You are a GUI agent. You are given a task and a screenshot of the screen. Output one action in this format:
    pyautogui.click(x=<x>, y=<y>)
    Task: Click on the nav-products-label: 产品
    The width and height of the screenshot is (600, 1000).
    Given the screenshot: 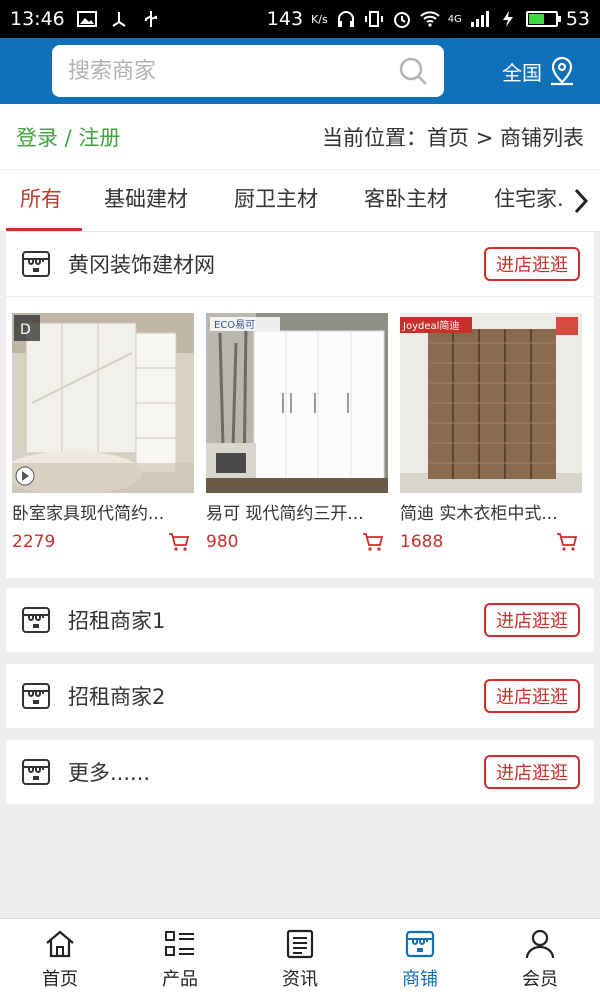 What is the action you would take?
    pyautogui.click(x=180, y=979)
    